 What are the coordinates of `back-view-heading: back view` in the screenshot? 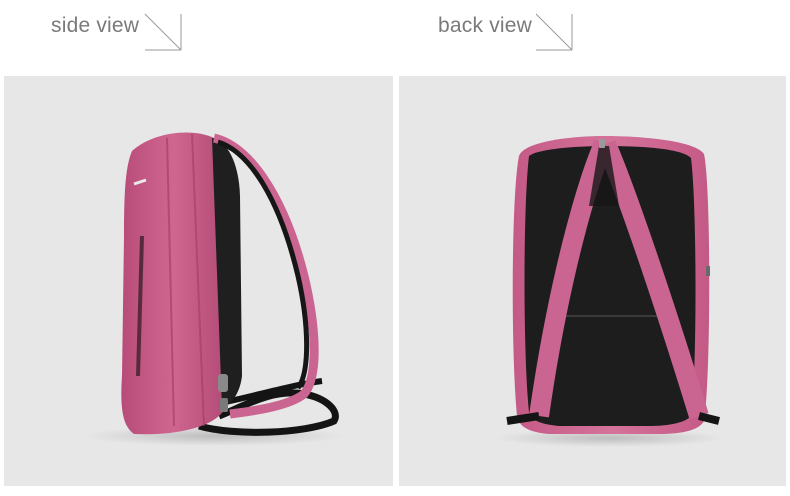 It's located at (485, 25).